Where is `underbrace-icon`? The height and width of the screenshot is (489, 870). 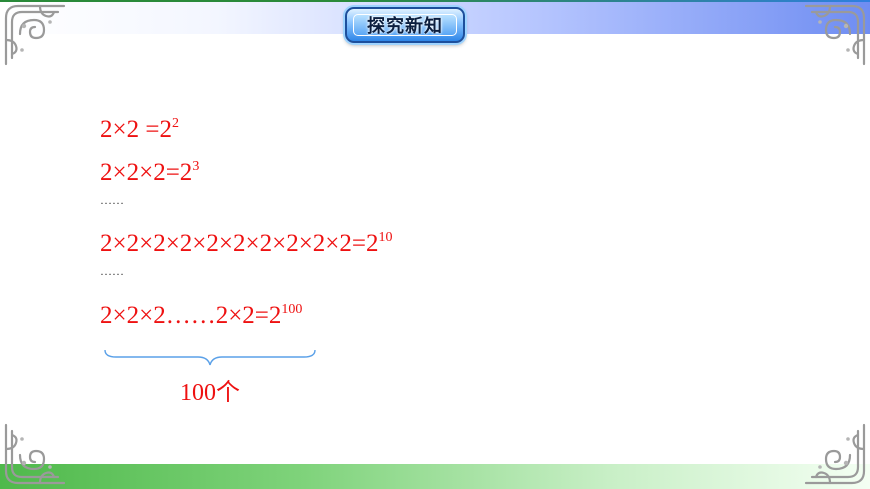
underbrace-icon is located at coordinates (210, 358).